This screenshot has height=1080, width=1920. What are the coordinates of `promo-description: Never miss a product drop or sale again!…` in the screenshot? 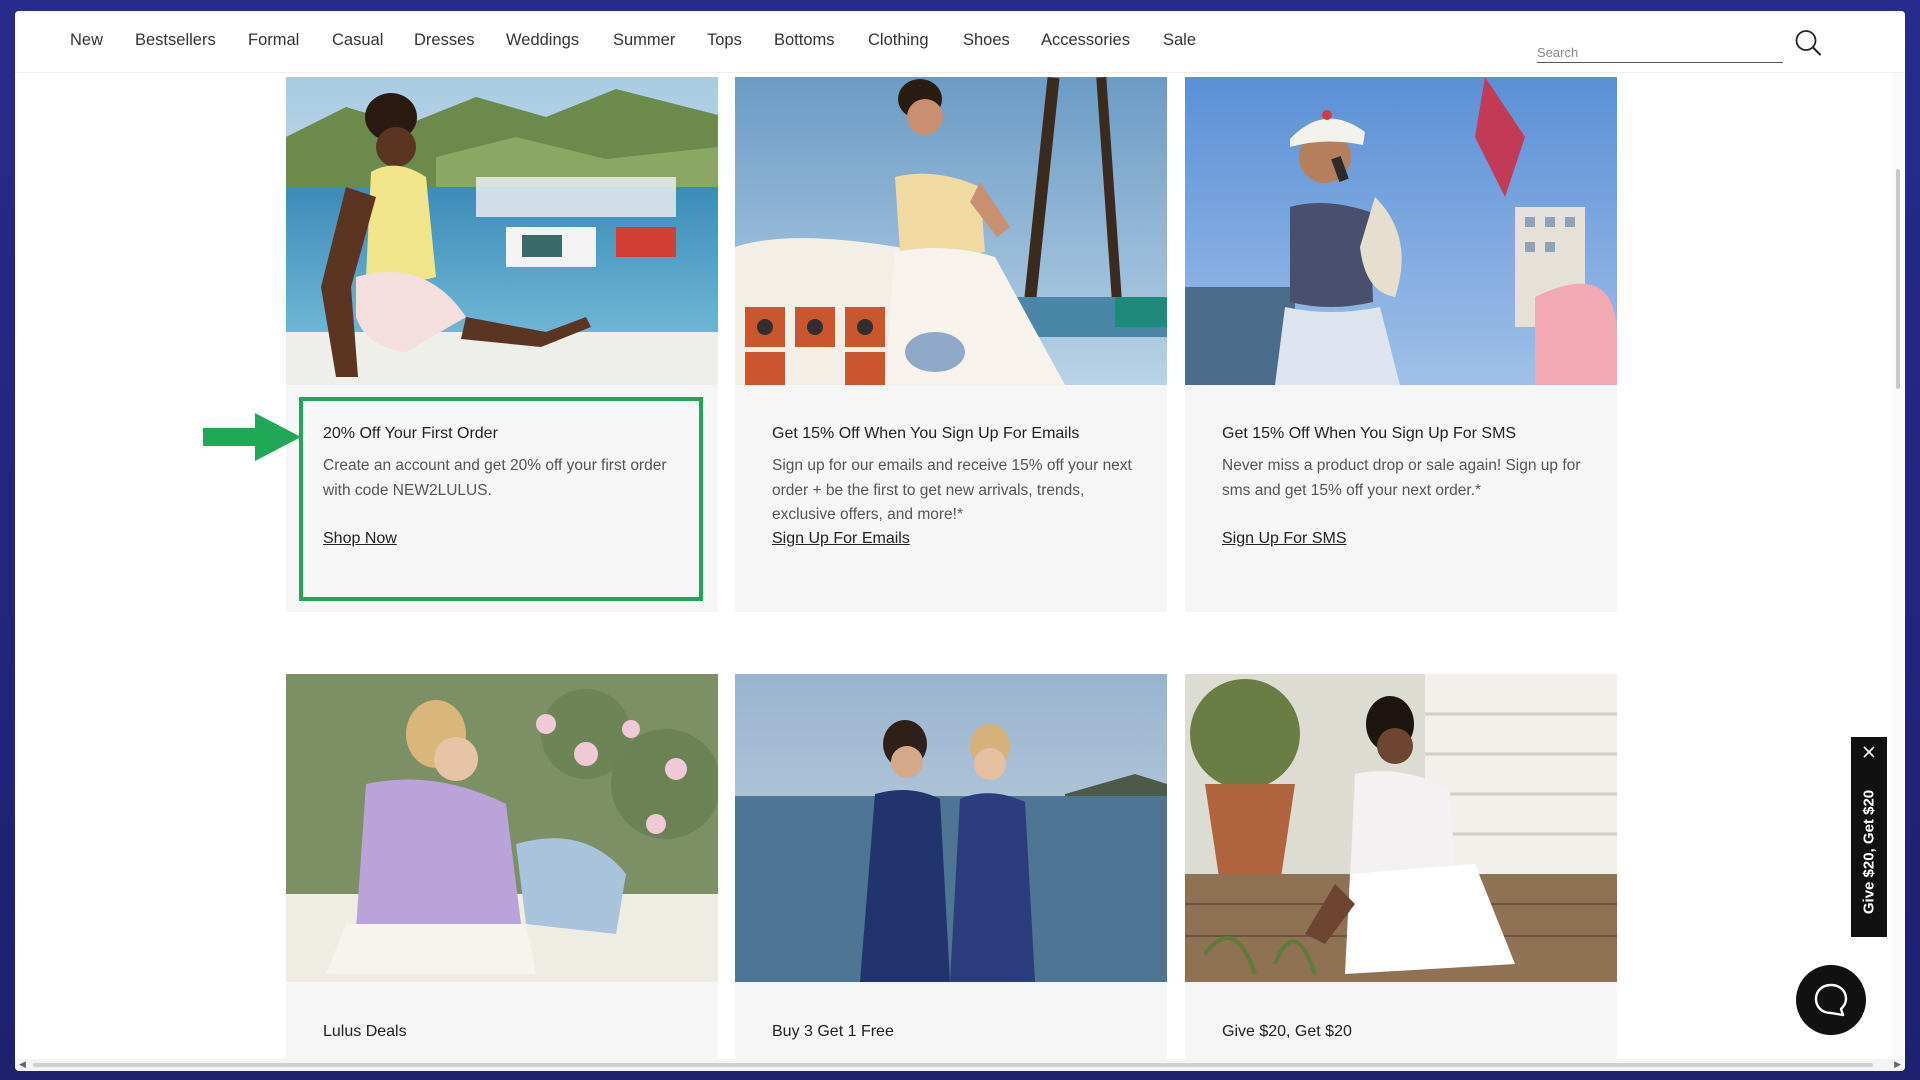 It's located at (1401, 478).